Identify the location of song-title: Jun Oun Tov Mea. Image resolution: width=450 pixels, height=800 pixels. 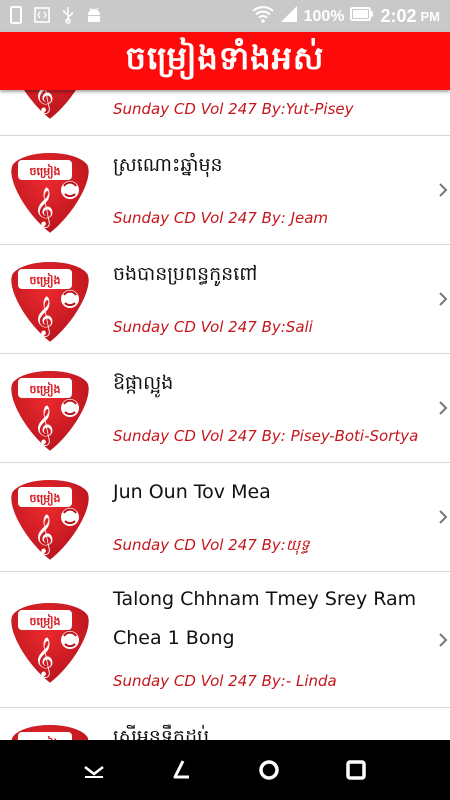
(192, 492).